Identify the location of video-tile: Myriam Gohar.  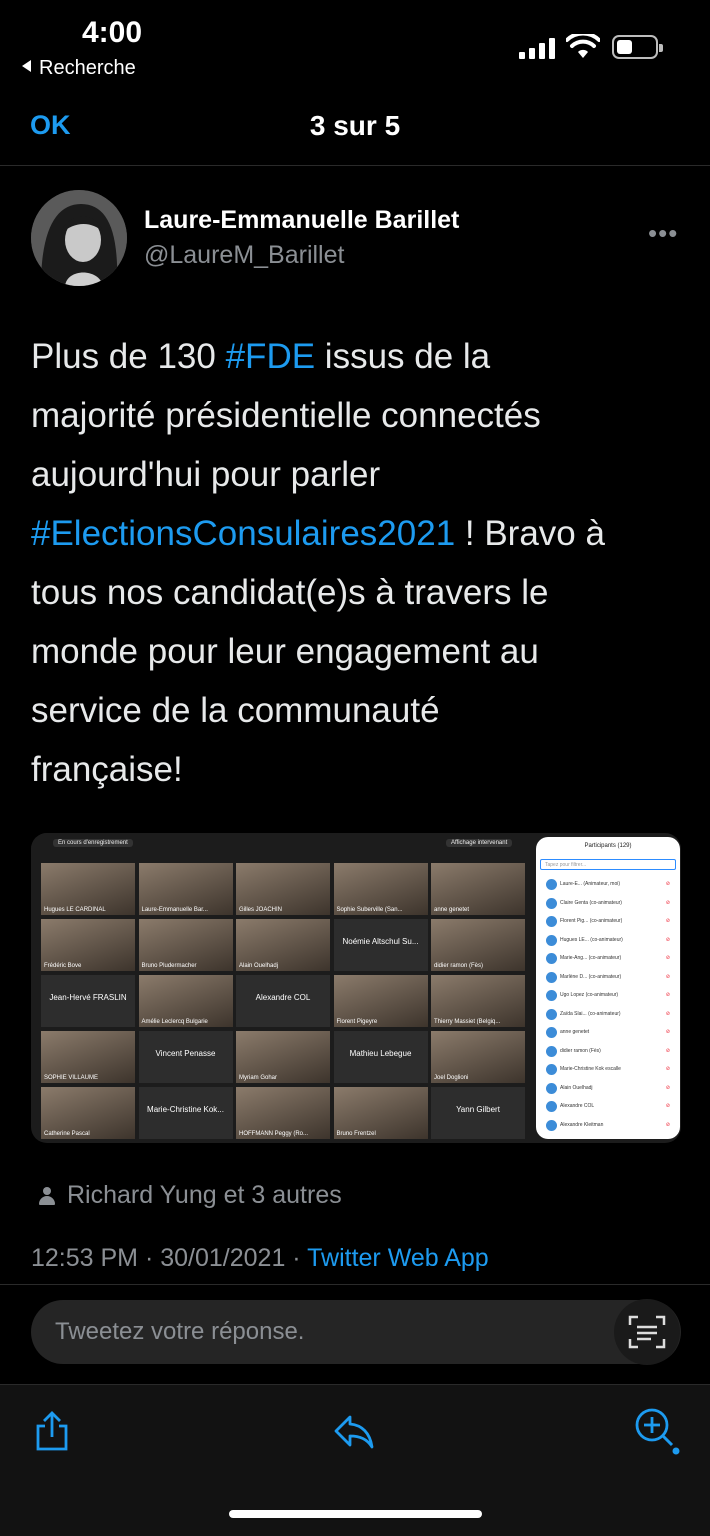
(283, 1057).